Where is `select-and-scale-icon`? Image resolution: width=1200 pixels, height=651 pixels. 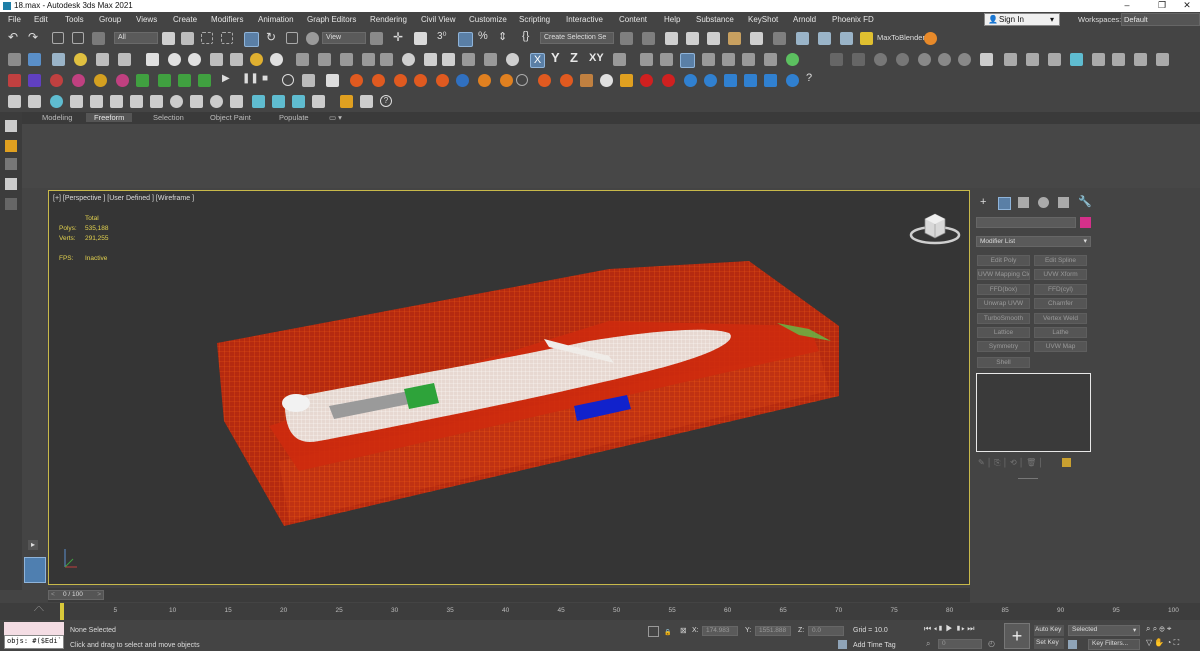
select-and-scale-icon is located at coordinates (292, 38).